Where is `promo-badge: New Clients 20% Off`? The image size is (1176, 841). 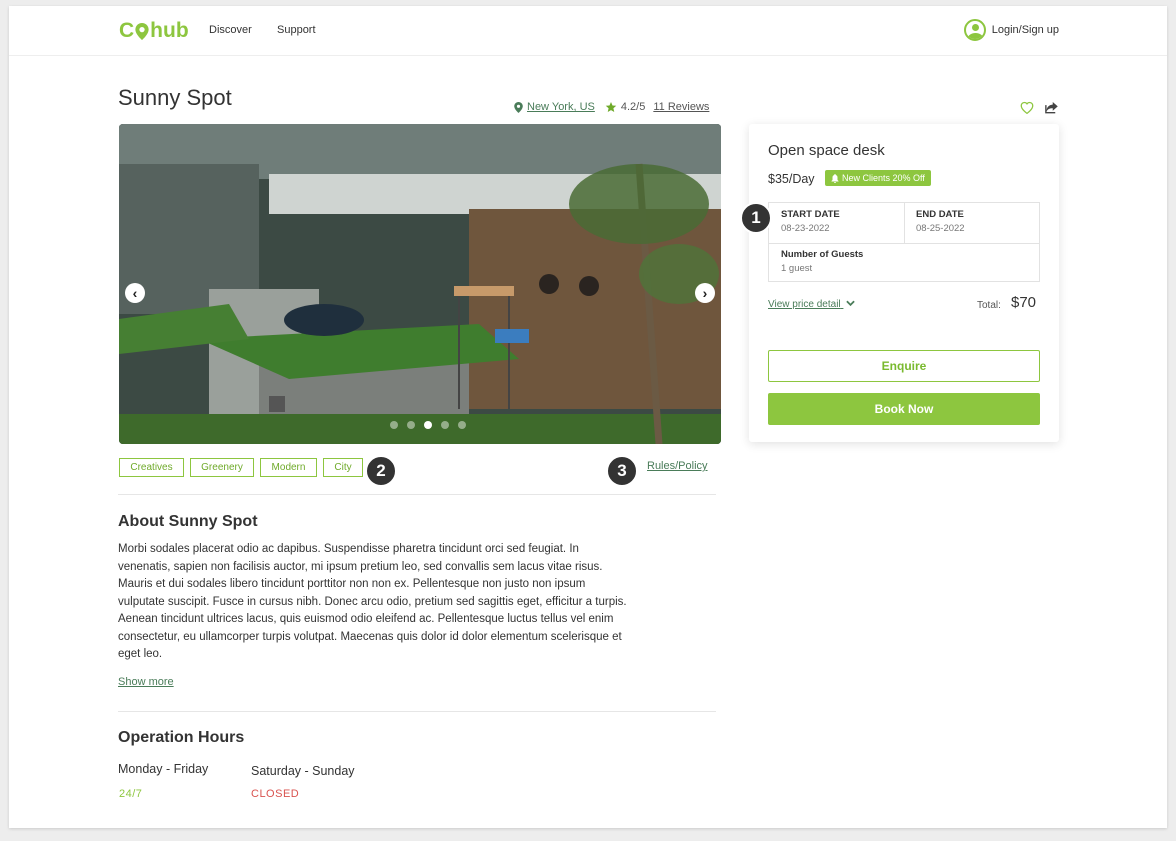
promo-badge: New Clients 20% Off is located at coordinates (878, 178).